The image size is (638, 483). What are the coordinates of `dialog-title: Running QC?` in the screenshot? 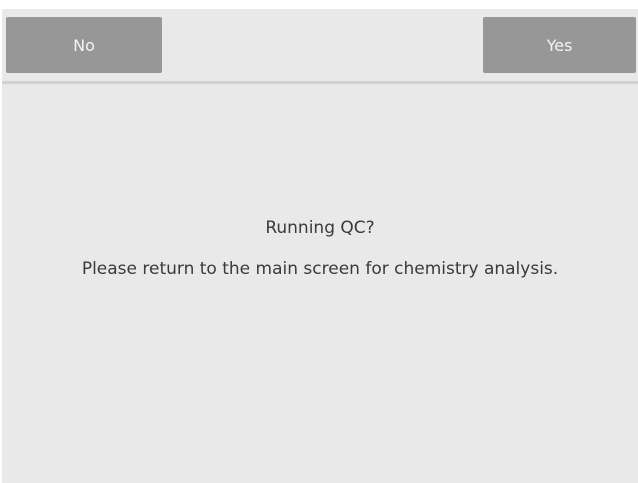 It's located at (320, 228).